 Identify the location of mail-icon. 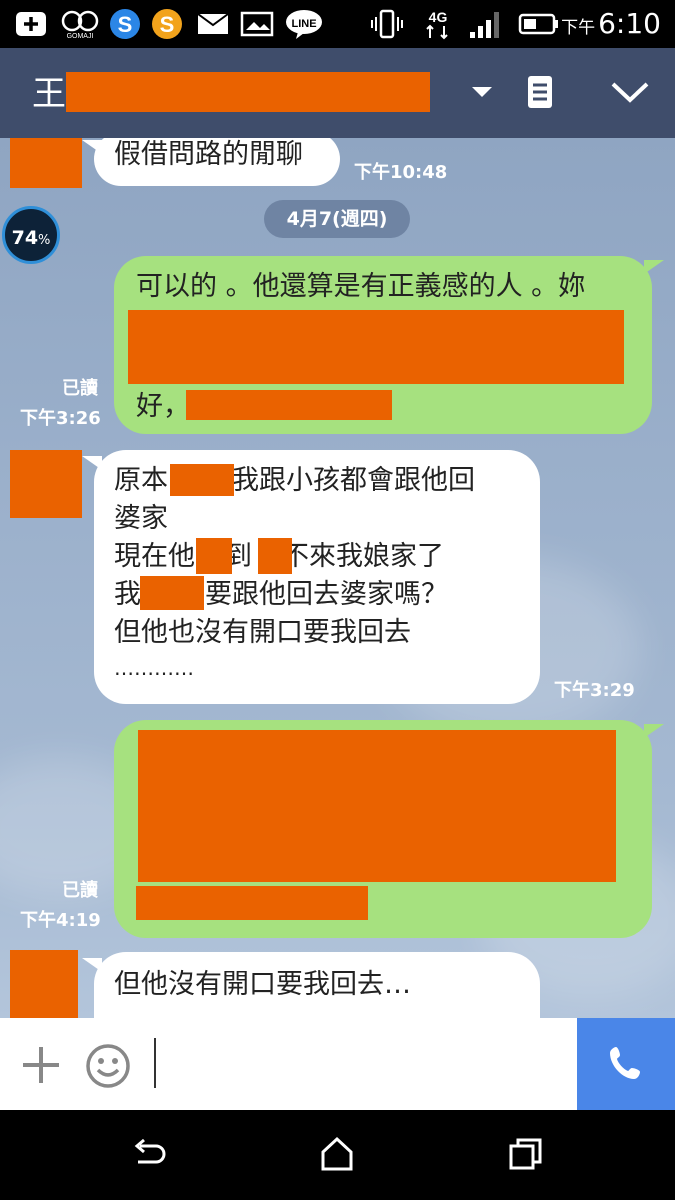
(213, 24).